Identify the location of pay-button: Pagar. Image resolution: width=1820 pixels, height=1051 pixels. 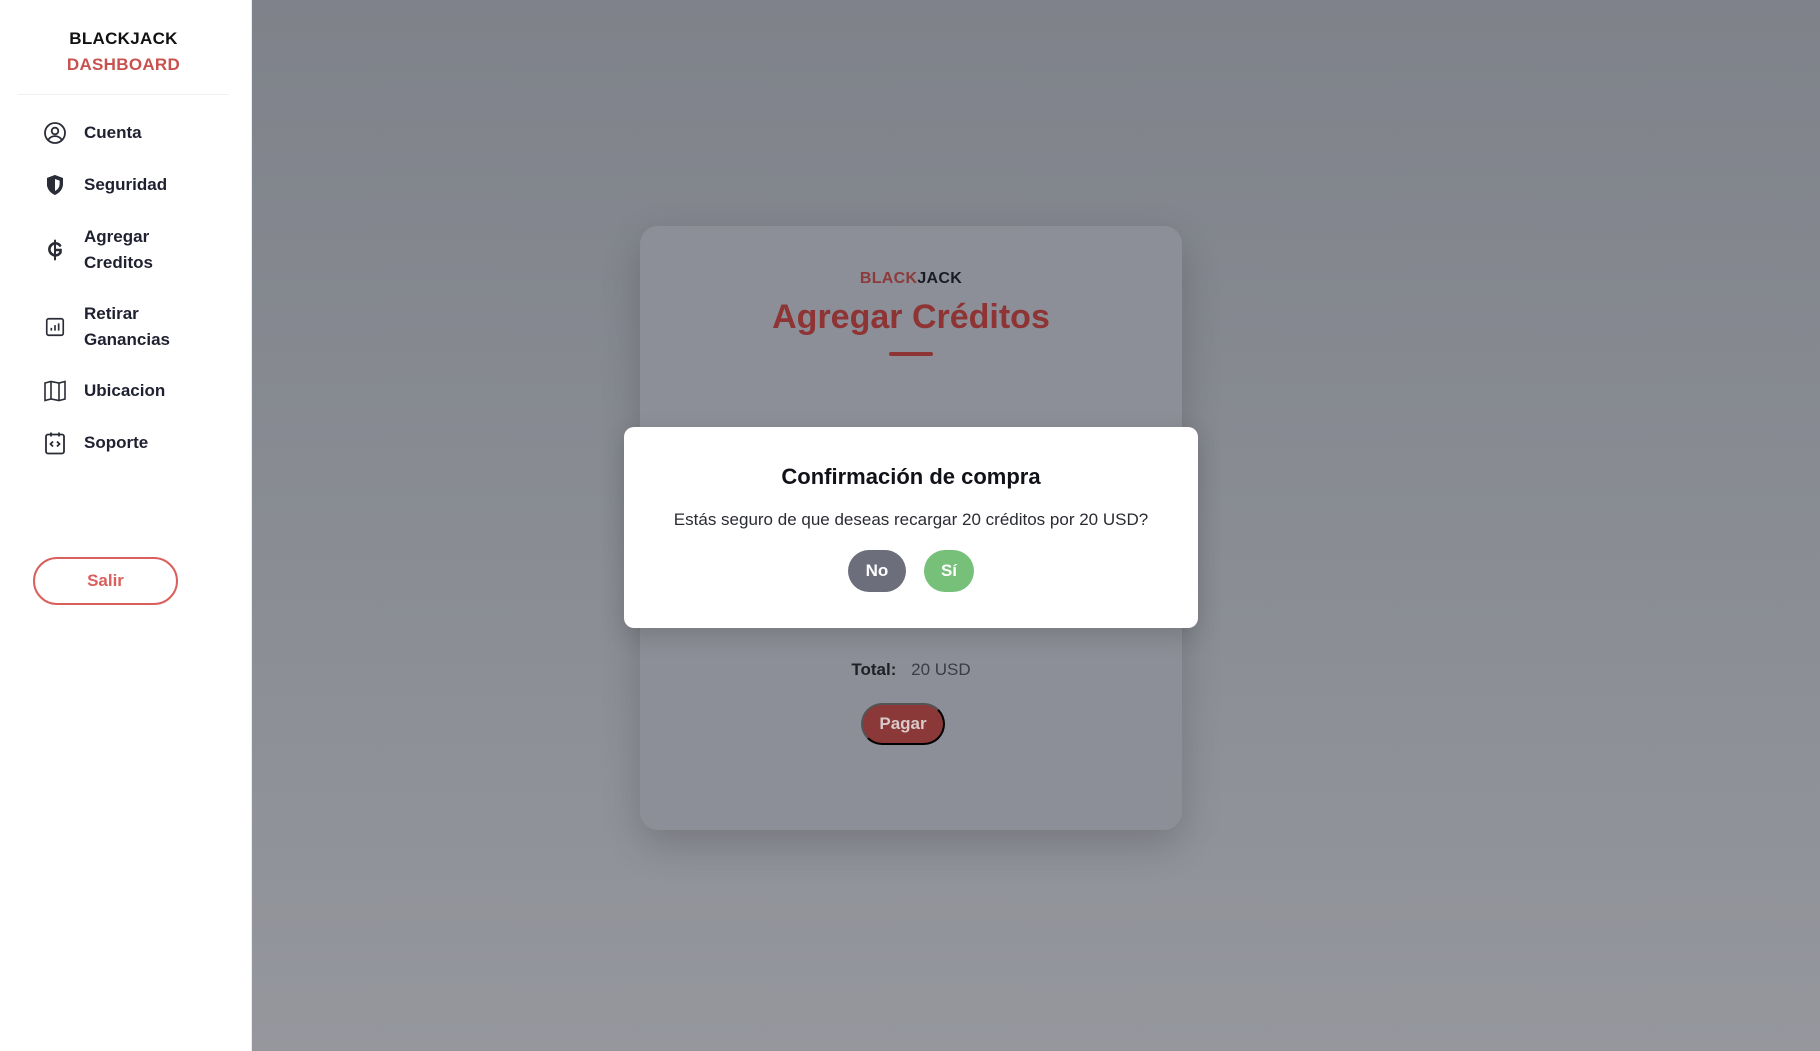
(903, 724).